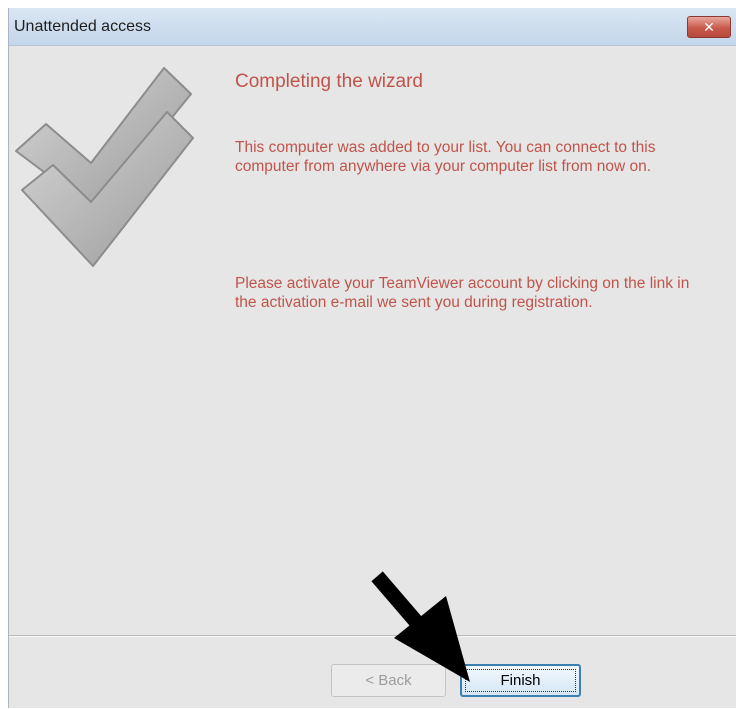 The height and width of the screenshot is (709, 736). Describe the element at coordinates (372, 636) in the screenshot. I see `footer-separator` at that location.